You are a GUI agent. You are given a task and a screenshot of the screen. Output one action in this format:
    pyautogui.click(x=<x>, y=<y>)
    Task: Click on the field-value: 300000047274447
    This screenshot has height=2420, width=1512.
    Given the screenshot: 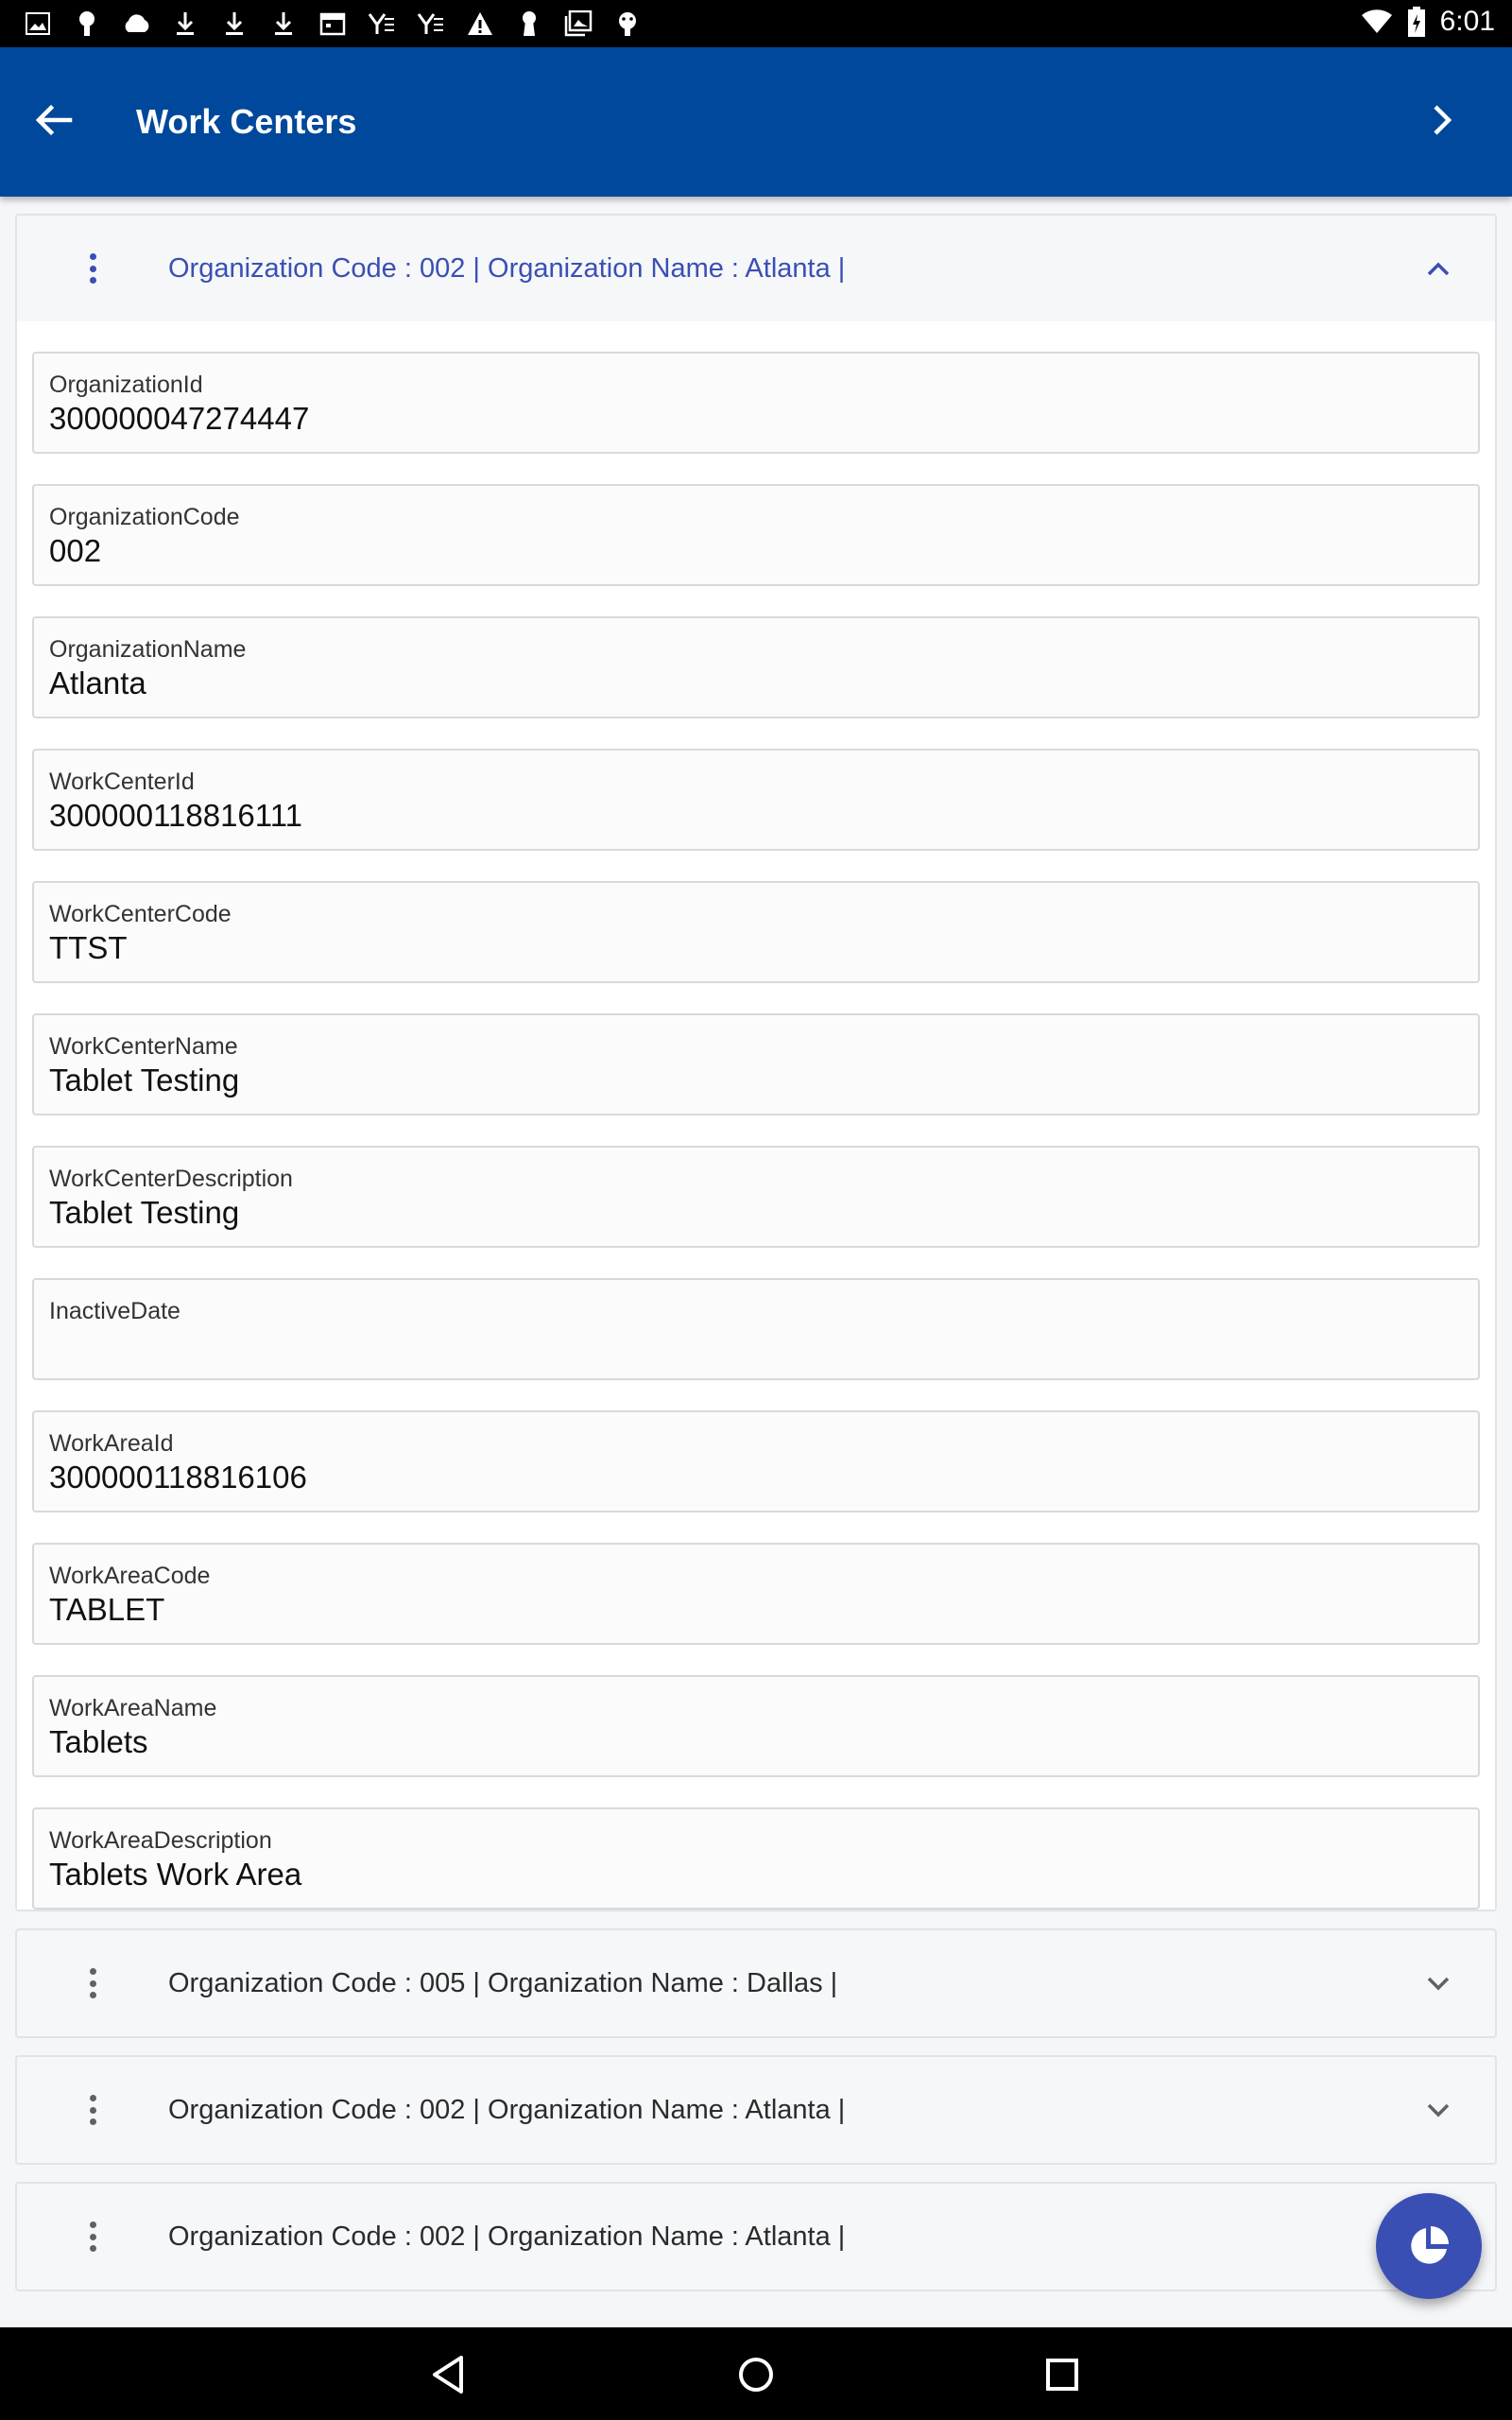 What is the action you would take?
    pyautogui.click(x=179, y=418)
    